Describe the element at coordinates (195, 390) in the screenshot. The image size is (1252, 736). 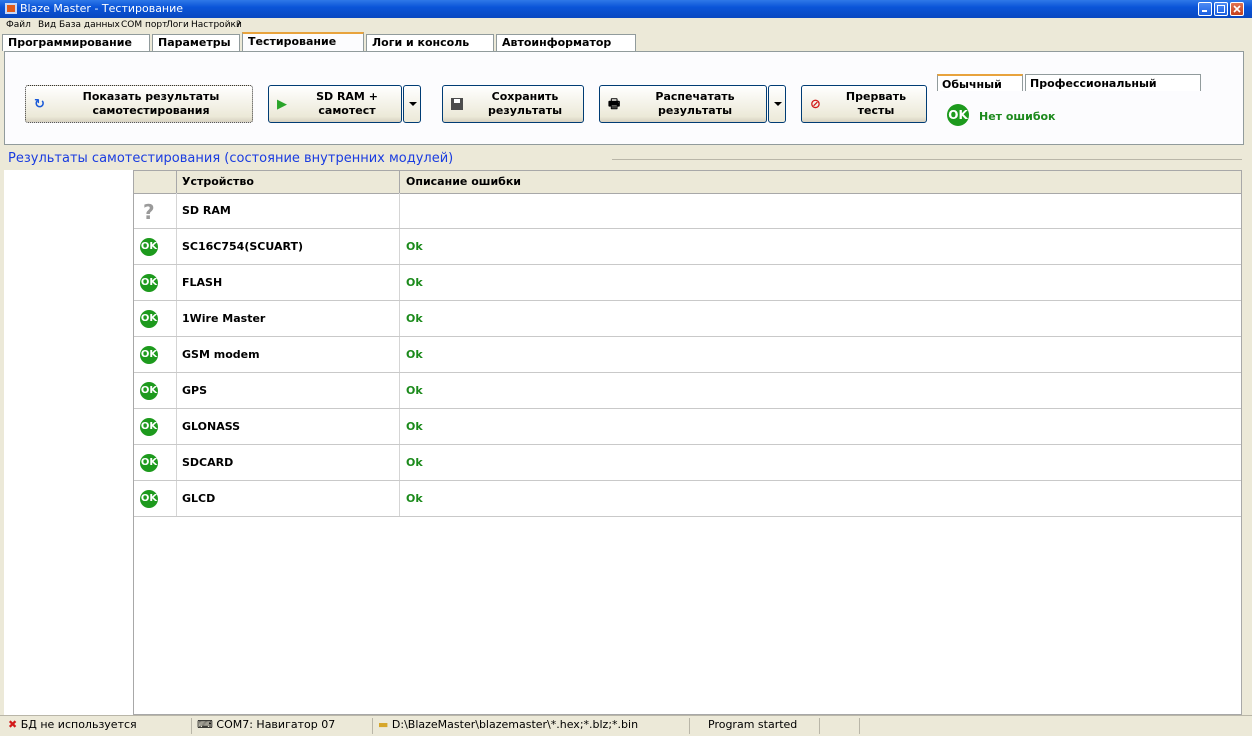
I see `device-name: GPS` at that location.